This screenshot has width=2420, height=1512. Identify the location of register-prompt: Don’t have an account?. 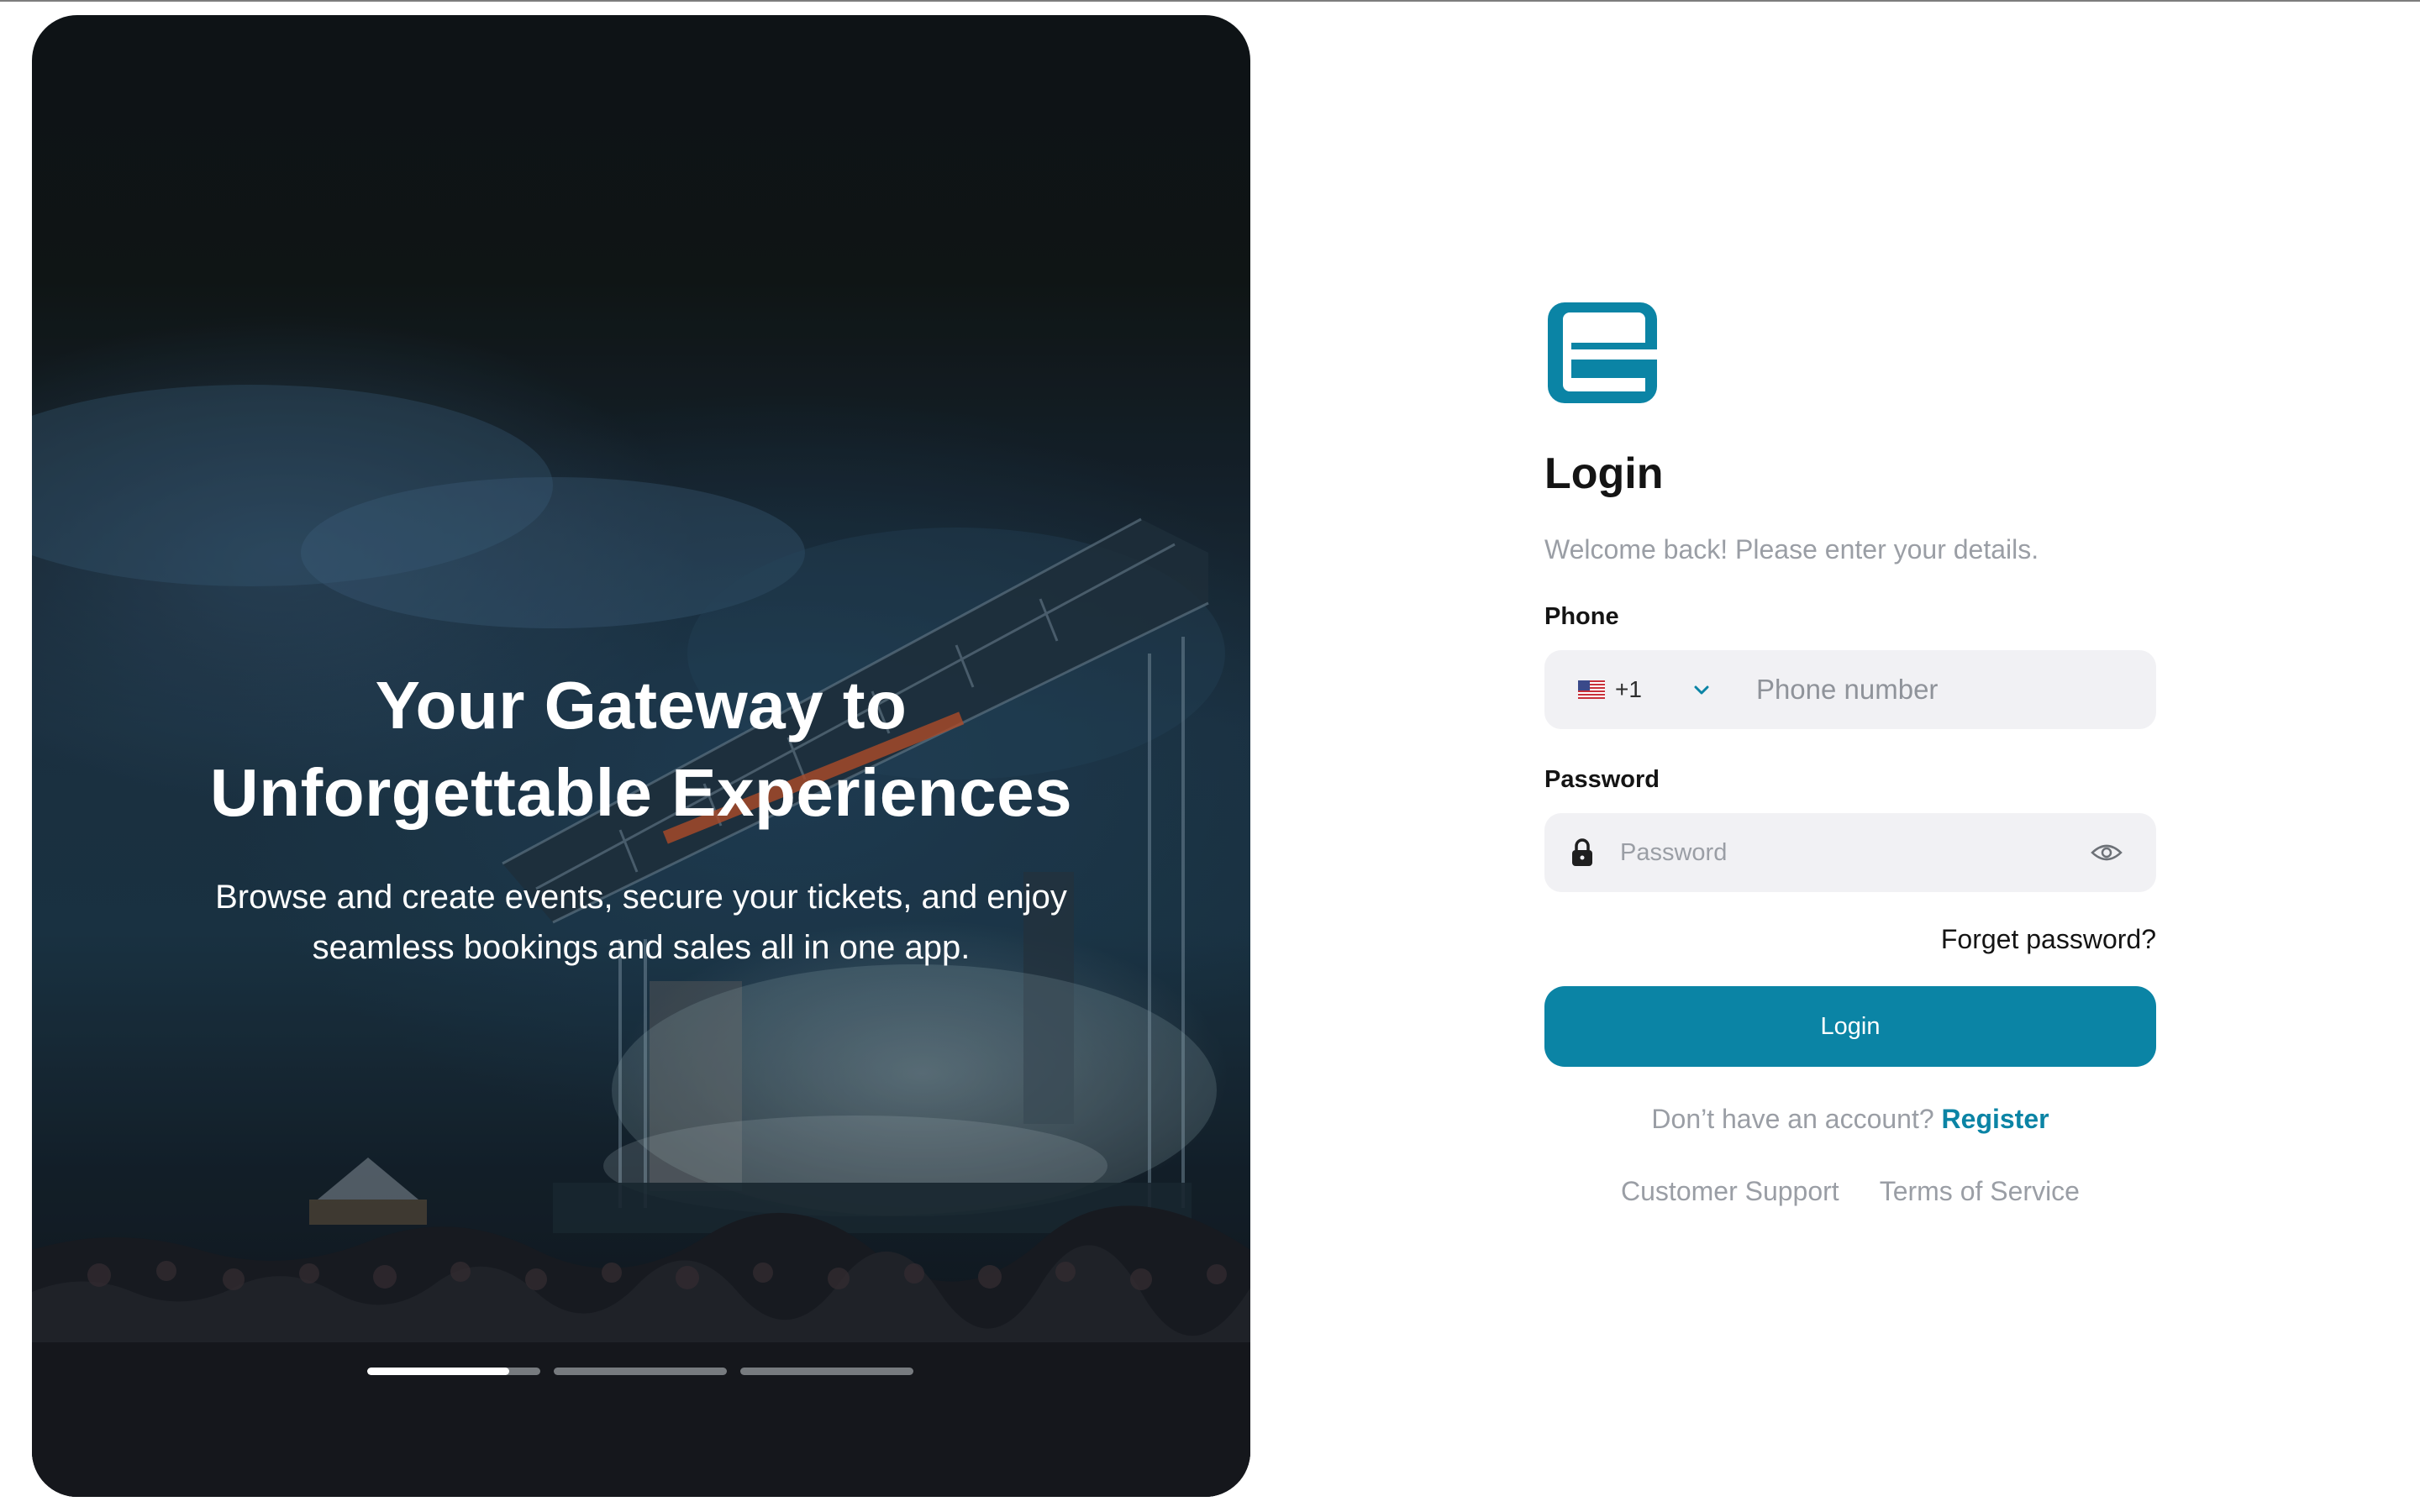
(1793, 1119).